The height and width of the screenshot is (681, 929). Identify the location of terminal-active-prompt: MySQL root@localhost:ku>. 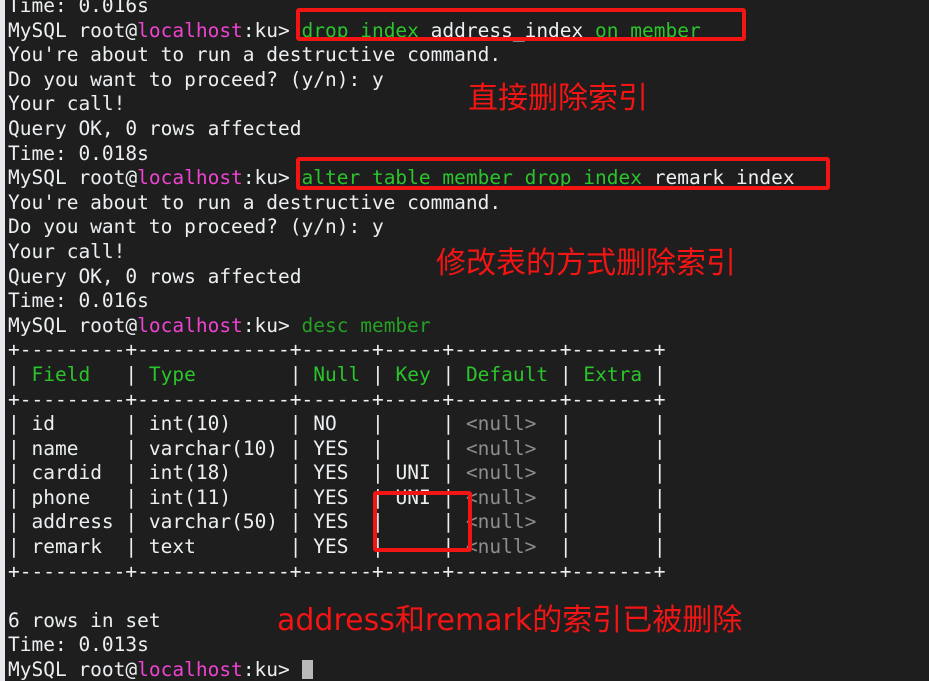
(468, 669).